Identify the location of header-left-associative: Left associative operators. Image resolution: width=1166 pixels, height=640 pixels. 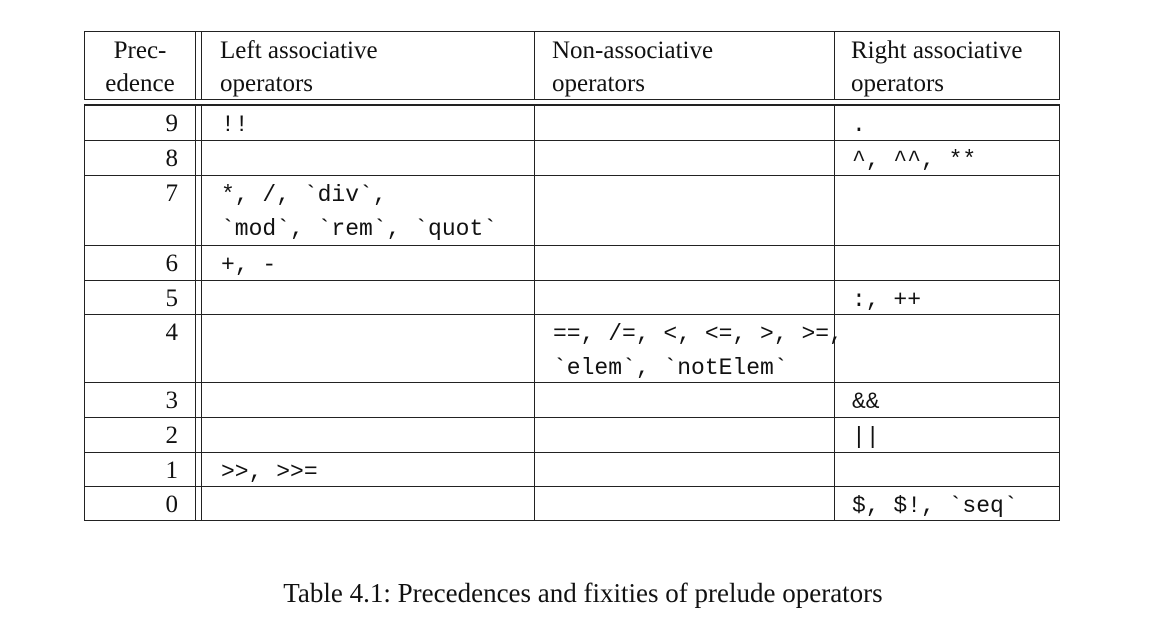
(299, 67).